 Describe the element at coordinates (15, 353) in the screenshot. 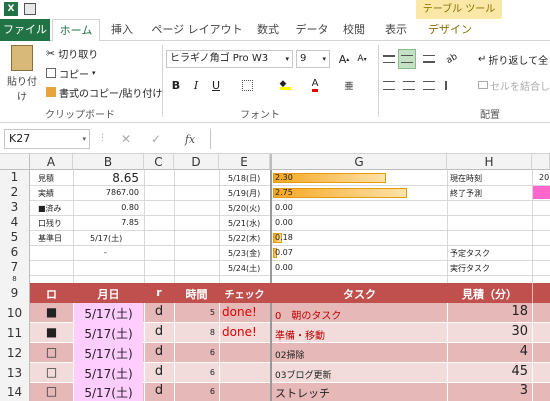

I see `row-header: 12` at that location.